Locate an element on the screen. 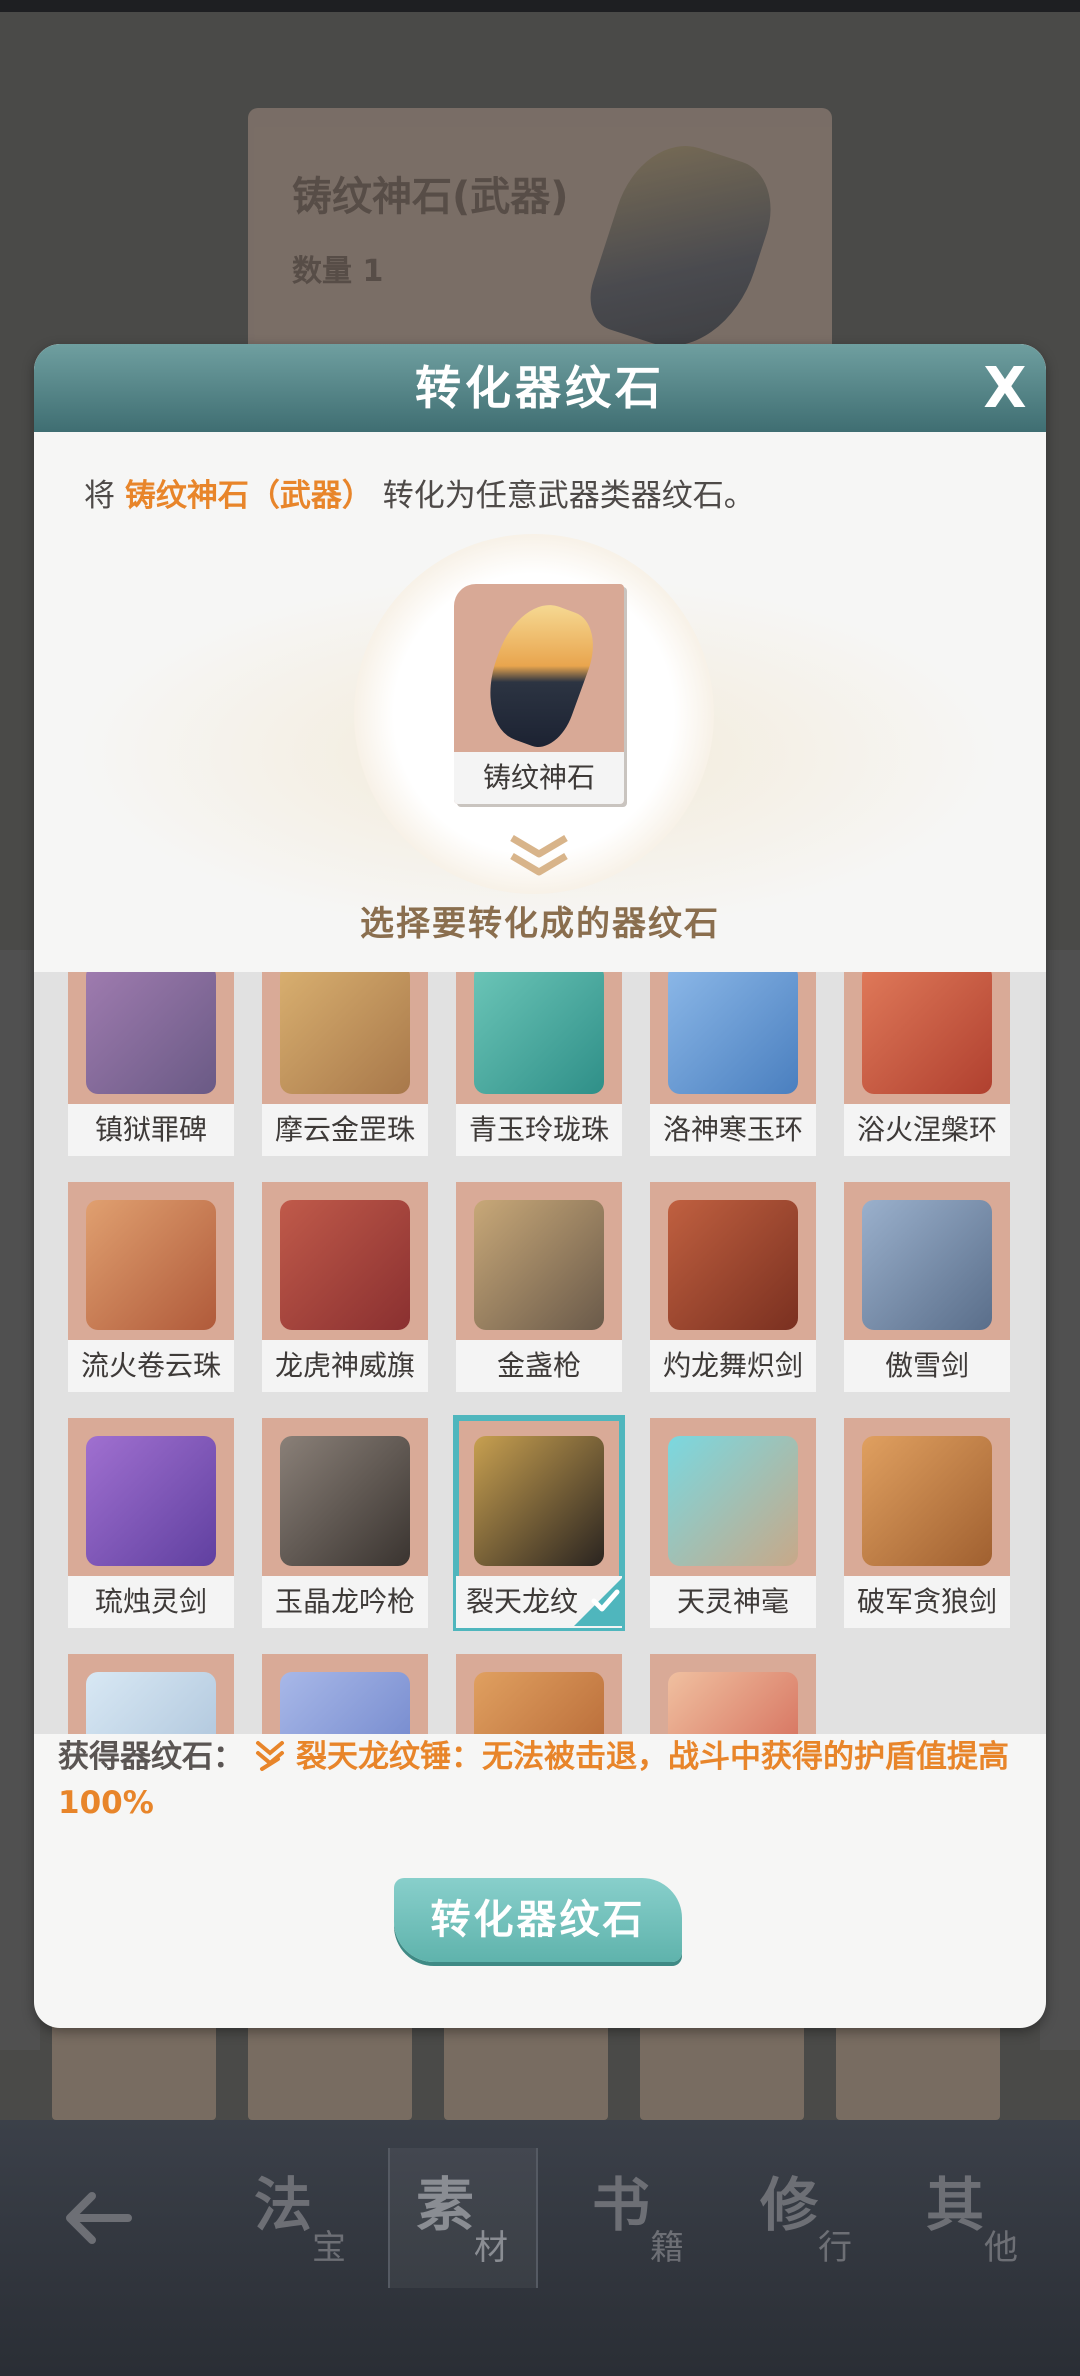 Image resolution: width=1080 pixels, height=2376 pixels. stone-item-cell: 青玉玲珑珠 is located at coordinates (539, 1064).